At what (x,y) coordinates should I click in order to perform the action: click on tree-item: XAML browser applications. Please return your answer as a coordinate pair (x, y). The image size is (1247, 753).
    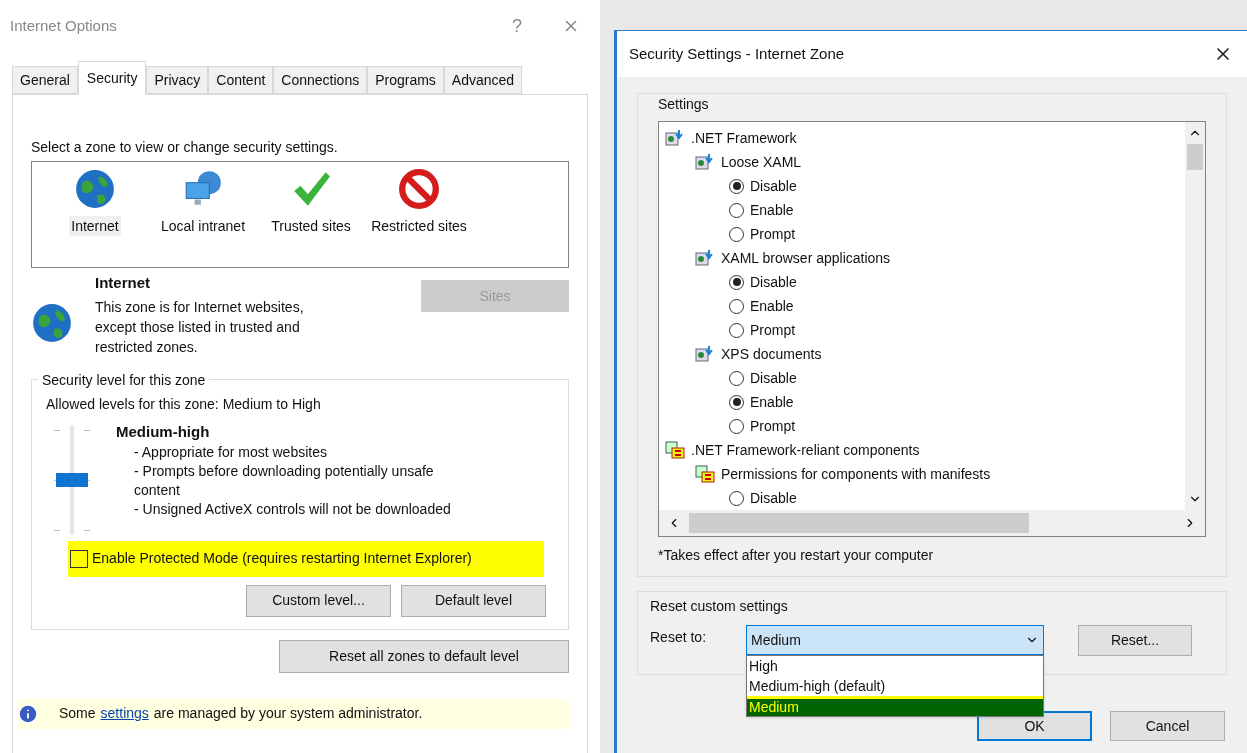
    Looking at the image, I should click on (806, 258).